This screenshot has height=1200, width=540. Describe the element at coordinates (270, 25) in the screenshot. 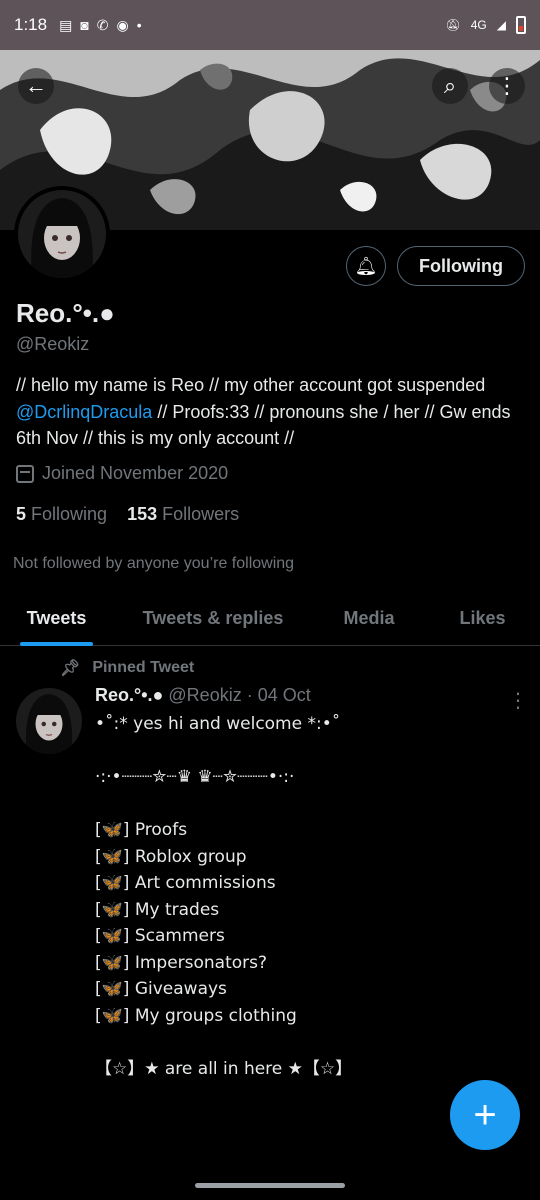

I see `status-bar: 1:18 ▤ ◙ ✆ ◉ • 🔕︎ 4G ◢` at that location.